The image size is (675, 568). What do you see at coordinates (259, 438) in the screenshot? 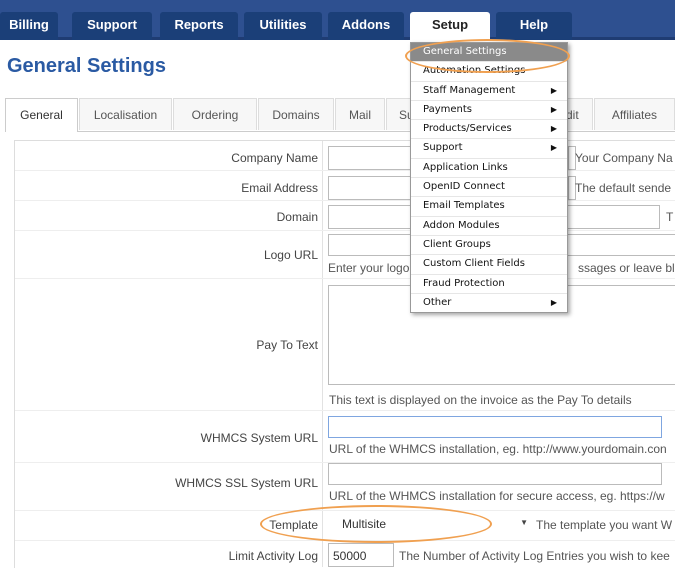
I see `system-url-label: WHMCS System URL` at bounding box center [259, 438].